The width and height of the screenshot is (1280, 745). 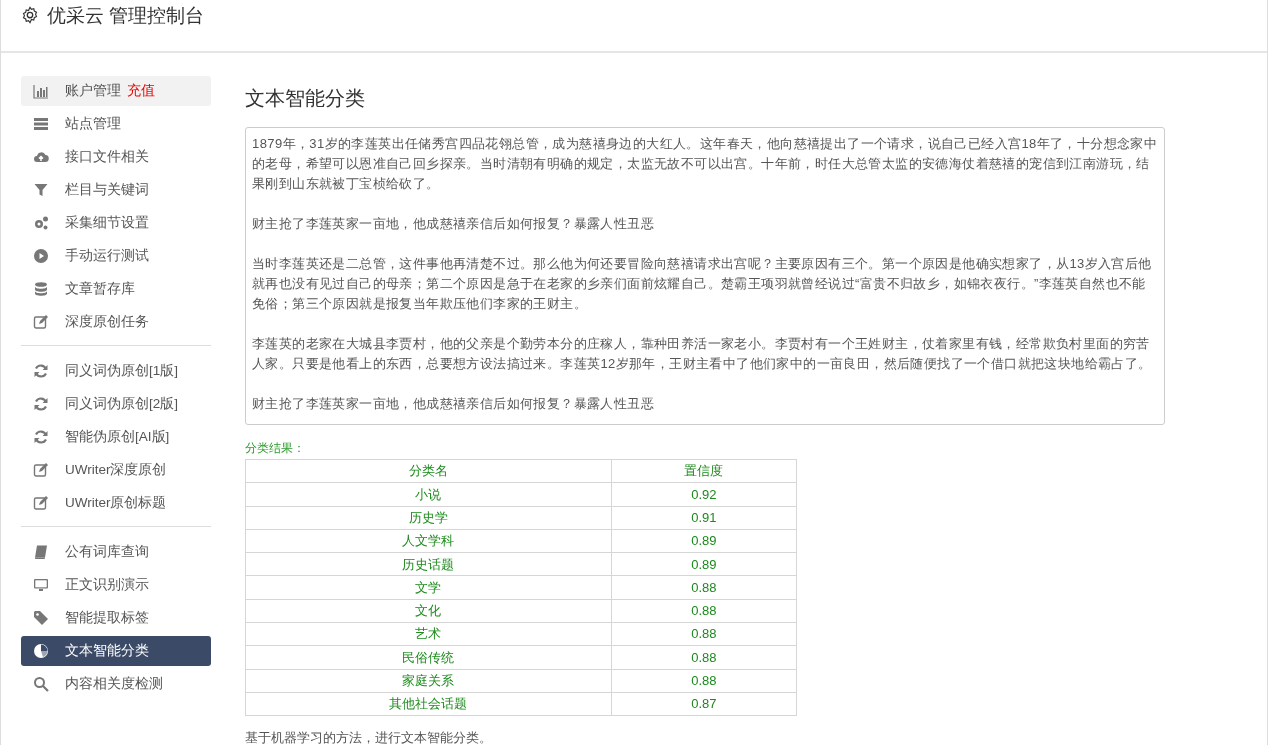 What do you see at coordinates (704, 494) in the screenshot?
I see `table-cell: 0.92` at bounding box center [704, 494].